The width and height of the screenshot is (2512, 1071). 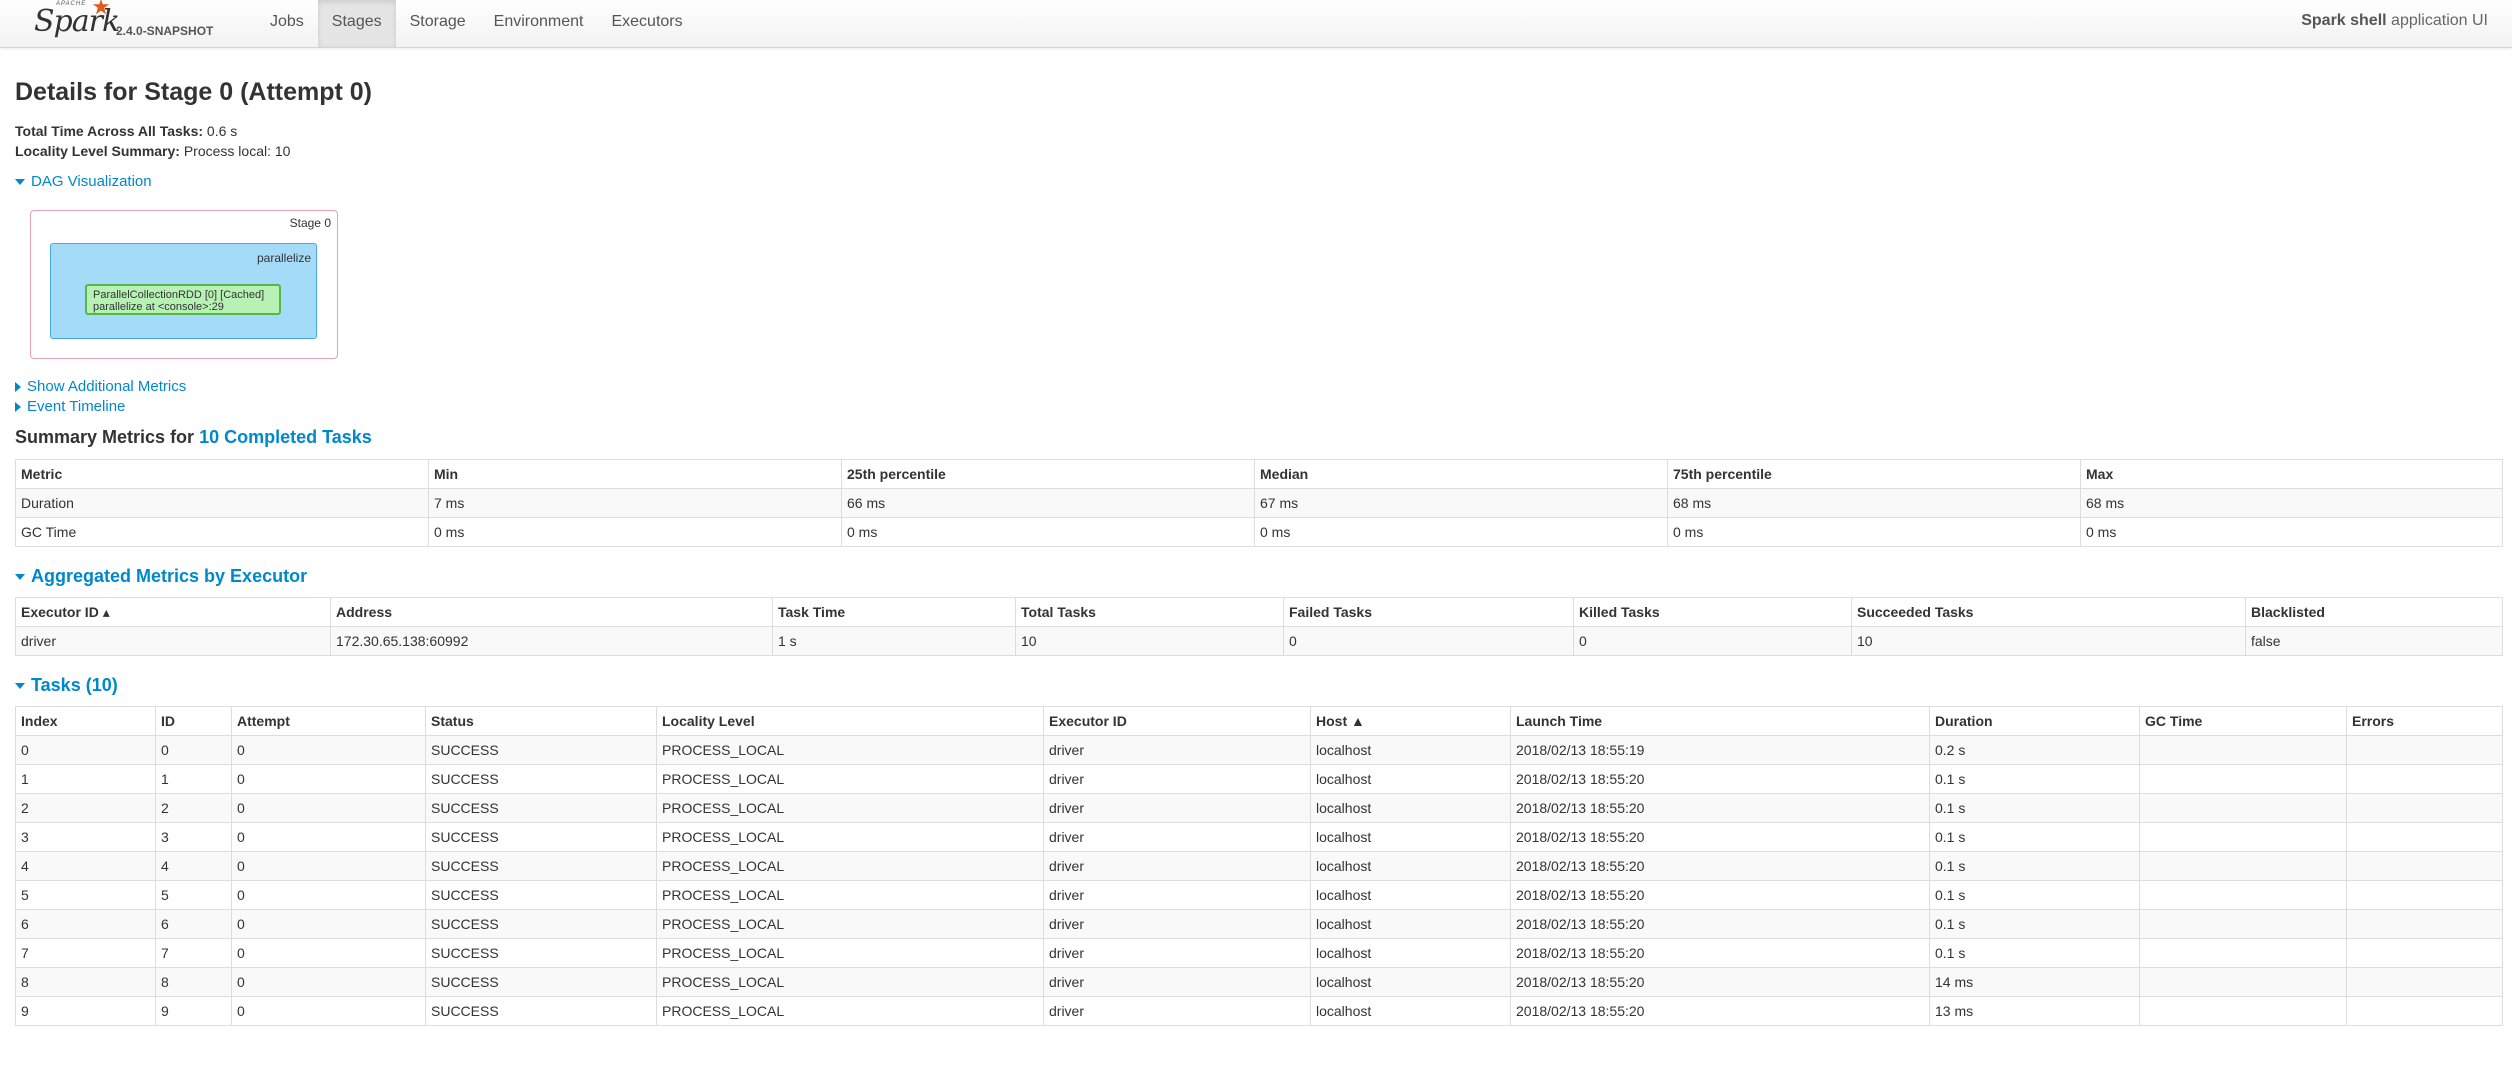 What do you see at coordinates (173, 612) in the screenshot?
I see `column-header: Executor ID ▴` at bounding box center [173, 612].